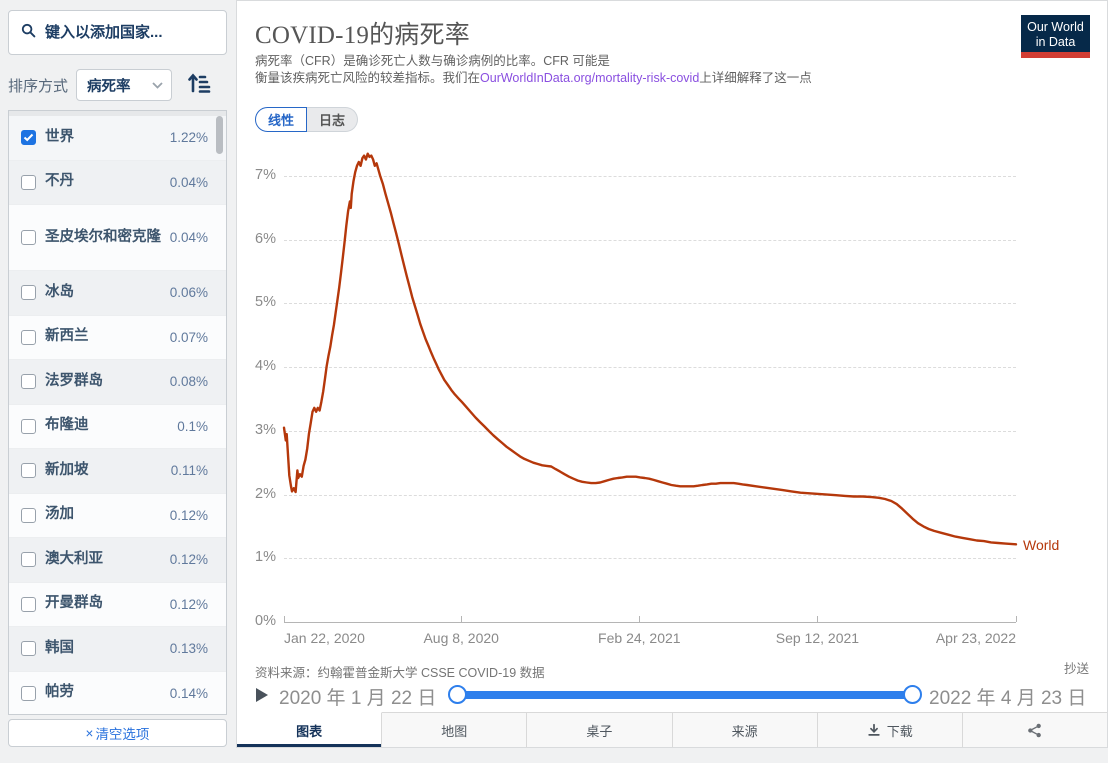  I want to click on sort-ascending-icon, so click(199, 85).